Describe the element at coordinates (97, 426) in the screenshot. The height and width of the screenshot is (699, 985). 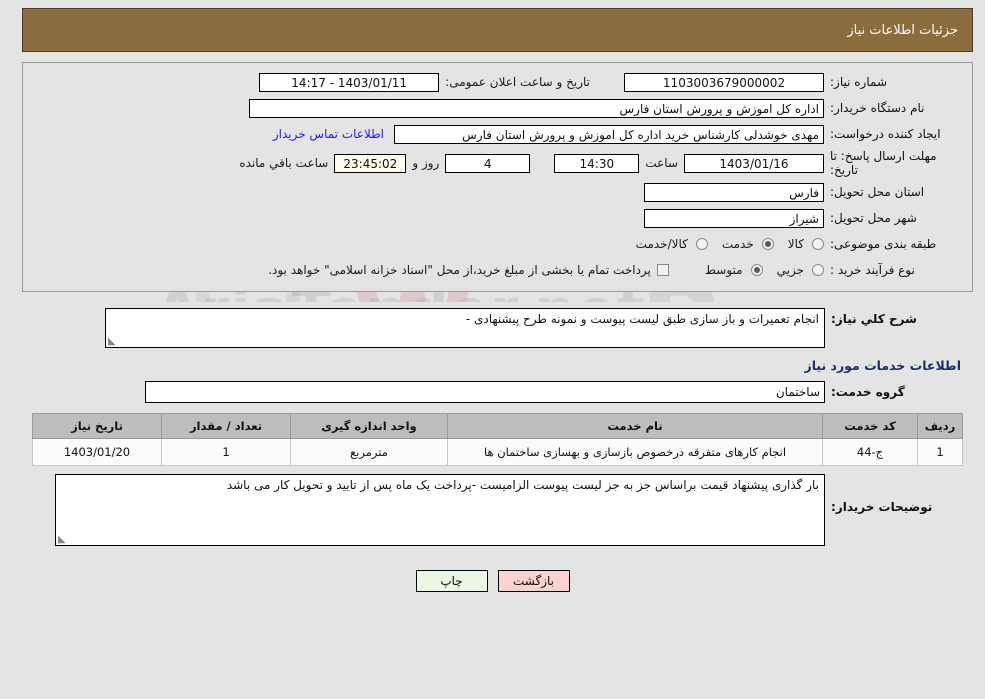
I see `column-header-date: تاریخ نیاز` at that location.